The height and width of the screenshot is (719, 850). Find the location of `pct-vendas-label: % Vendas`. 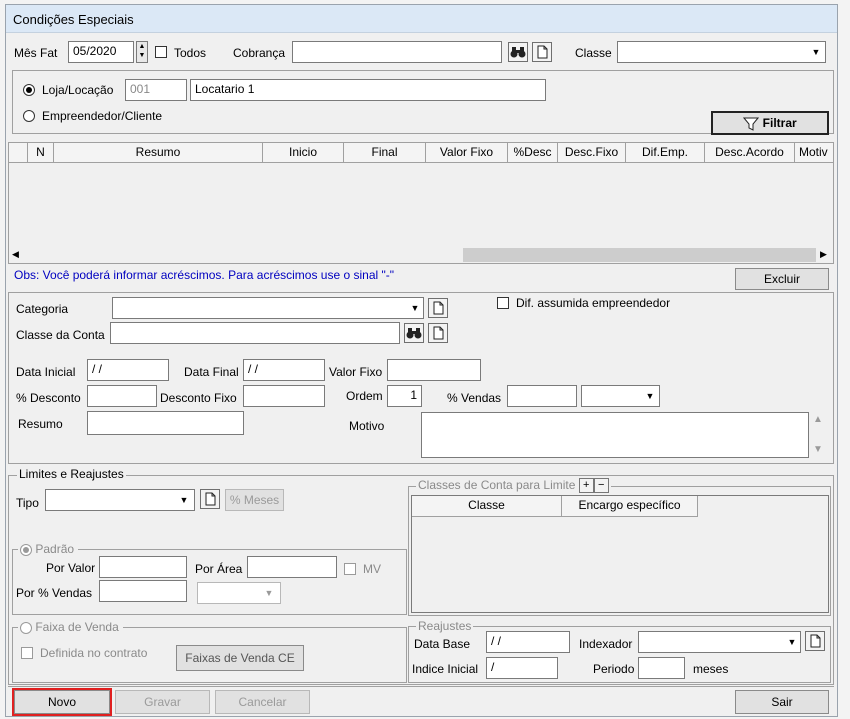

pct-vendas-label: % Vendas is located at coordinates (474, 398).